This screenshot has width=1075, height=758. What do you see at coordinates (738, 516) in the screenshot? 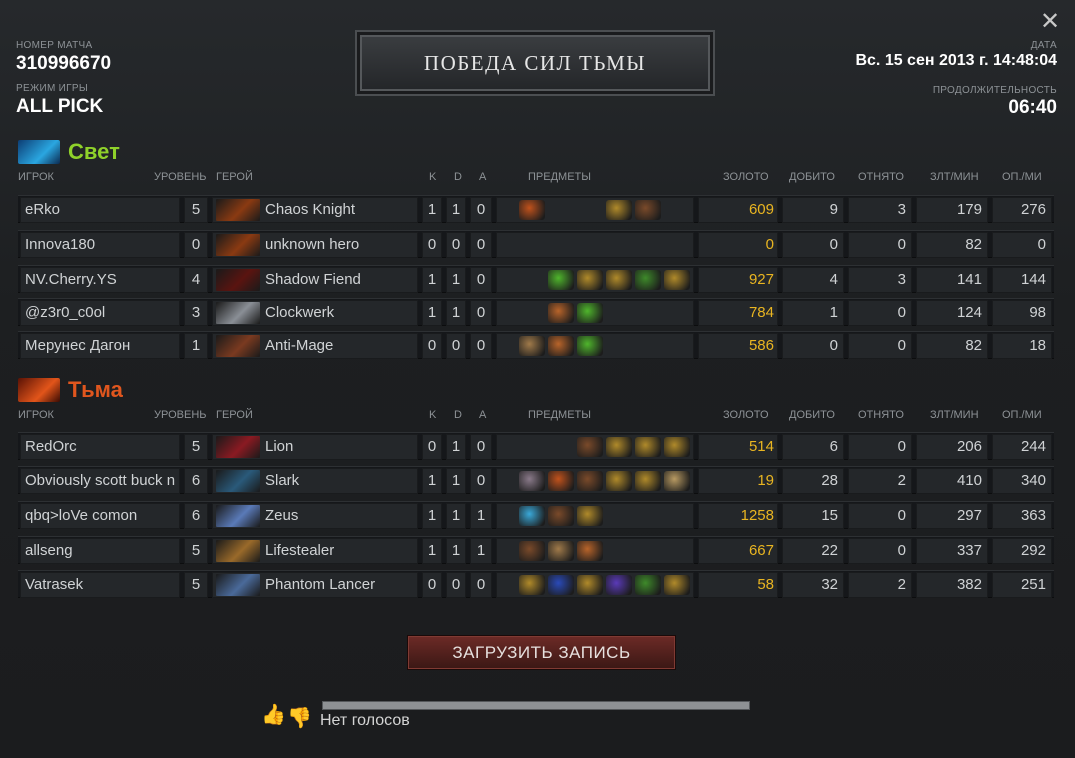
I see `gold-value: 1258` at bounding box center [738, 516].